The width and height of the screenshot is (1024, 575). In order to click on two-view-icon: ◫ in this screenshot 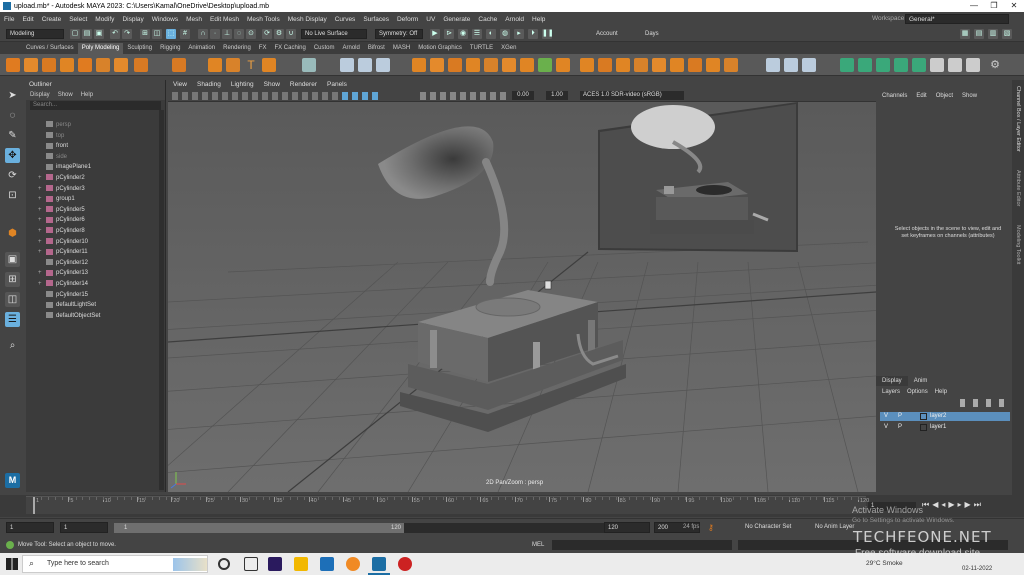, I will do `click(12, 299)`.